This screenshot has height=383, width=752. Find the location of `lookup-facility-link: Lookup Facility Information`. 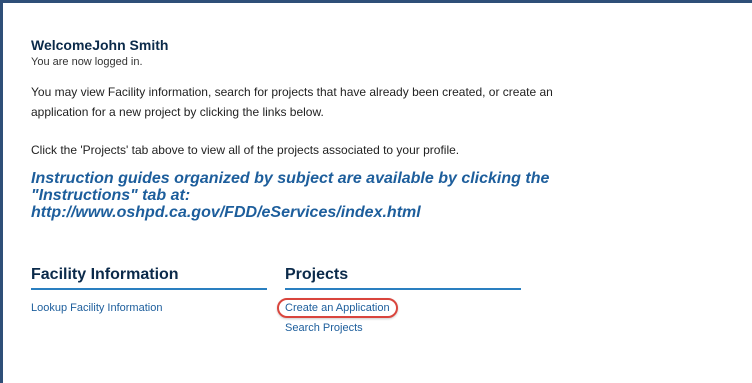

lookup-facility-link: Lookup Facility Information is located at coordinates (149, 308).